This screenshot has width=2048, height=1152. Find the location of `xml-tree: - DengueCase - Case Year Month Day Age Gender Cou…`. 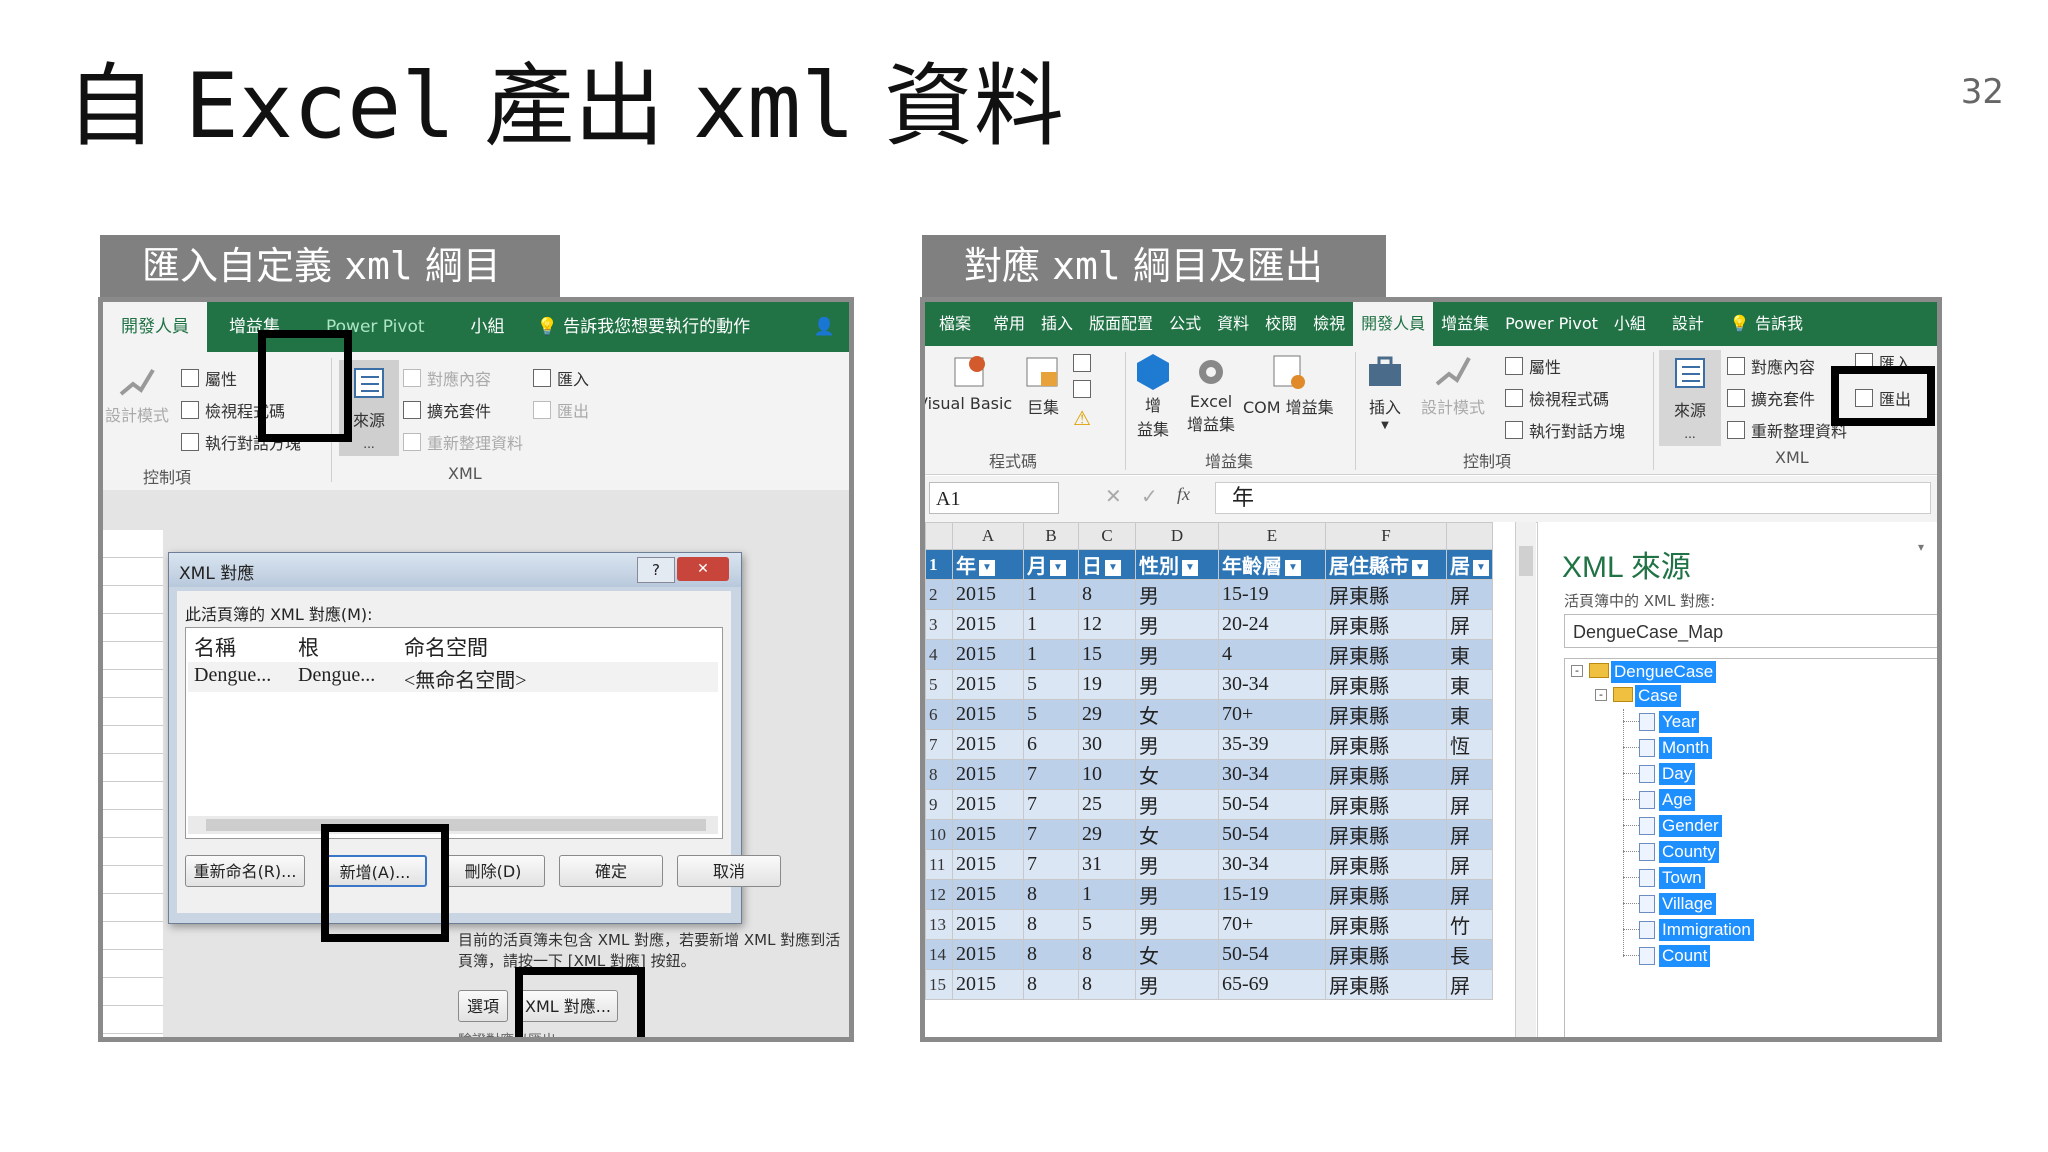

xml-tree: - DengueCase - Case Year Month Day Age Gender Cou… is located at coordinates (1750, 847).